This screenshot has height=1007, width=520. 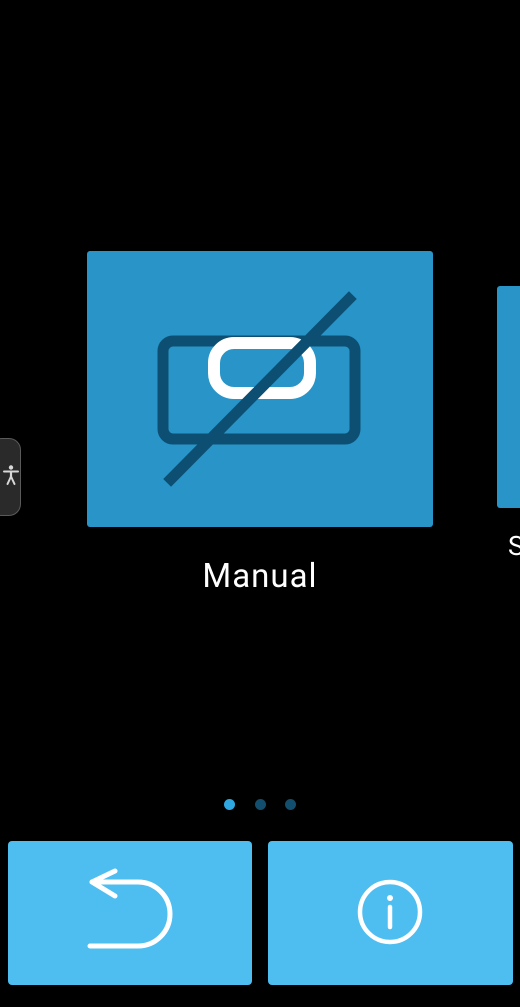 I want to click on page-dot-active, so click(x=229, y=804).